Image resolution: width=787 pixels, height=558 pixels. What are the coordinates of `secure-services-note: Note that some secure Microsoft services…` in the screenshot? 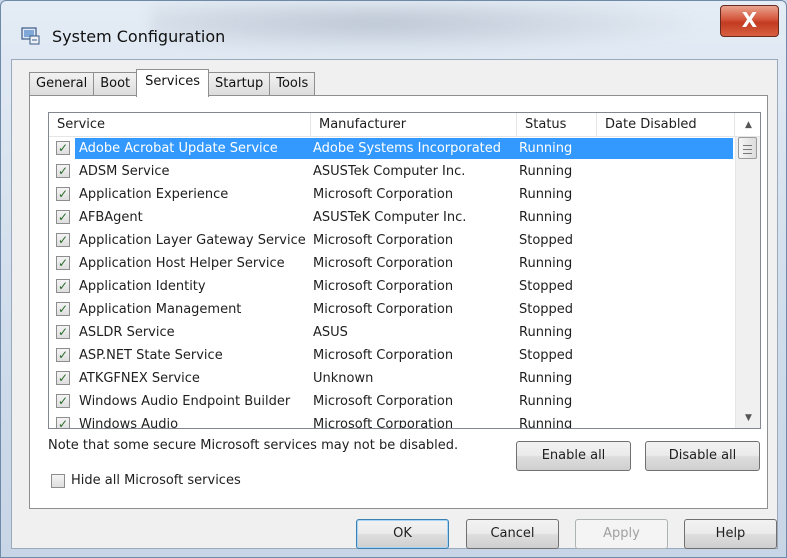 It's located at (253, 445).